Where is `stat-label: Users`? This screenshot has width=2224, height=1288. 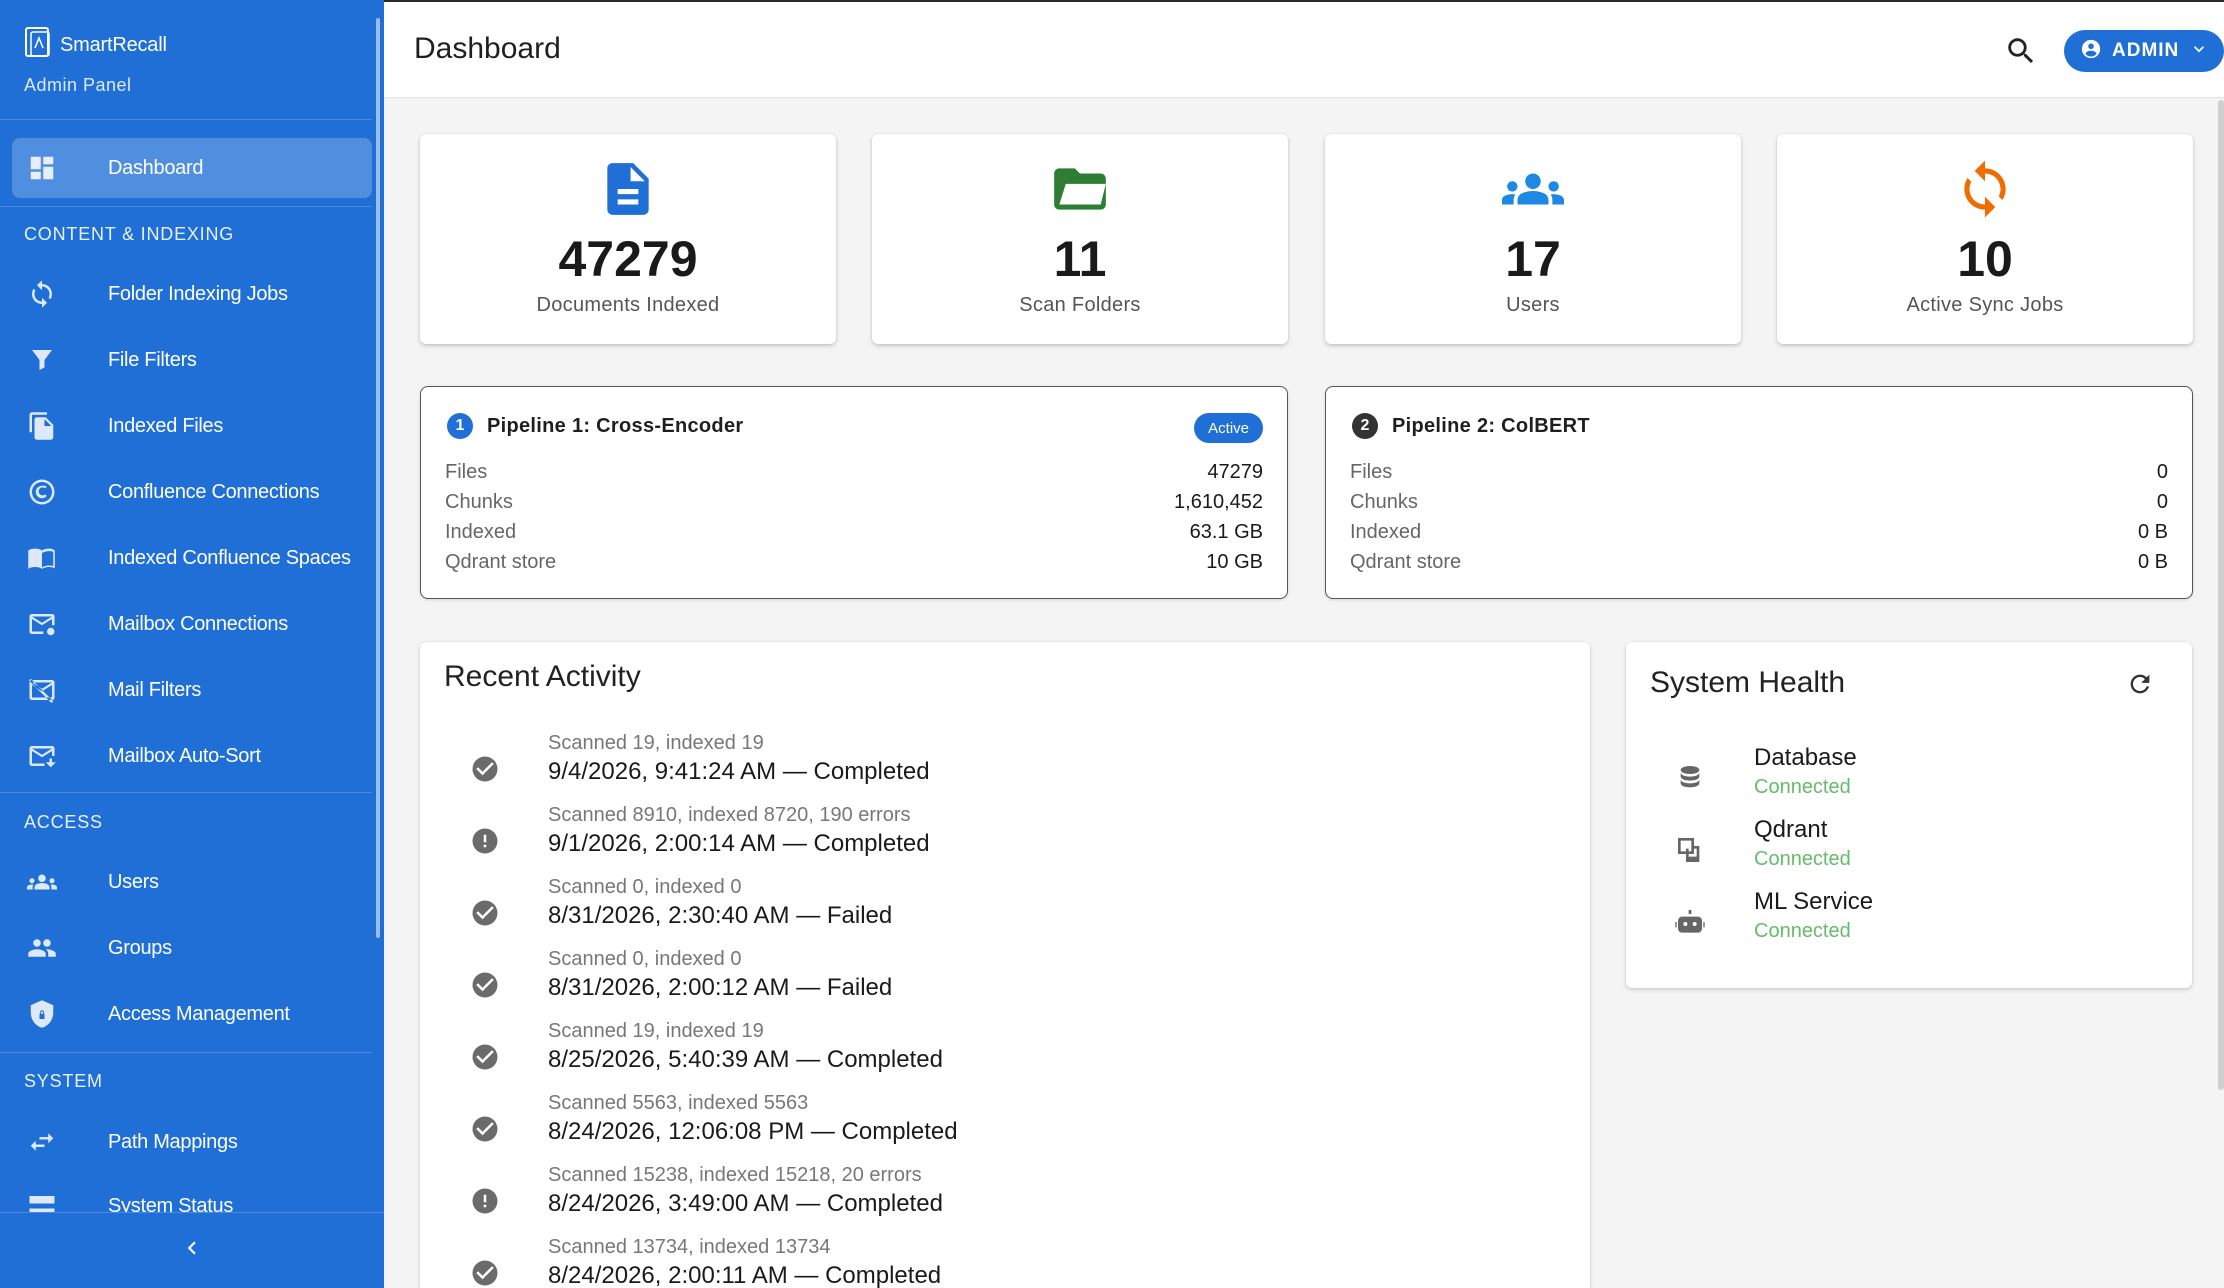 stat-label: Users is located at coordinates (1533, 305).